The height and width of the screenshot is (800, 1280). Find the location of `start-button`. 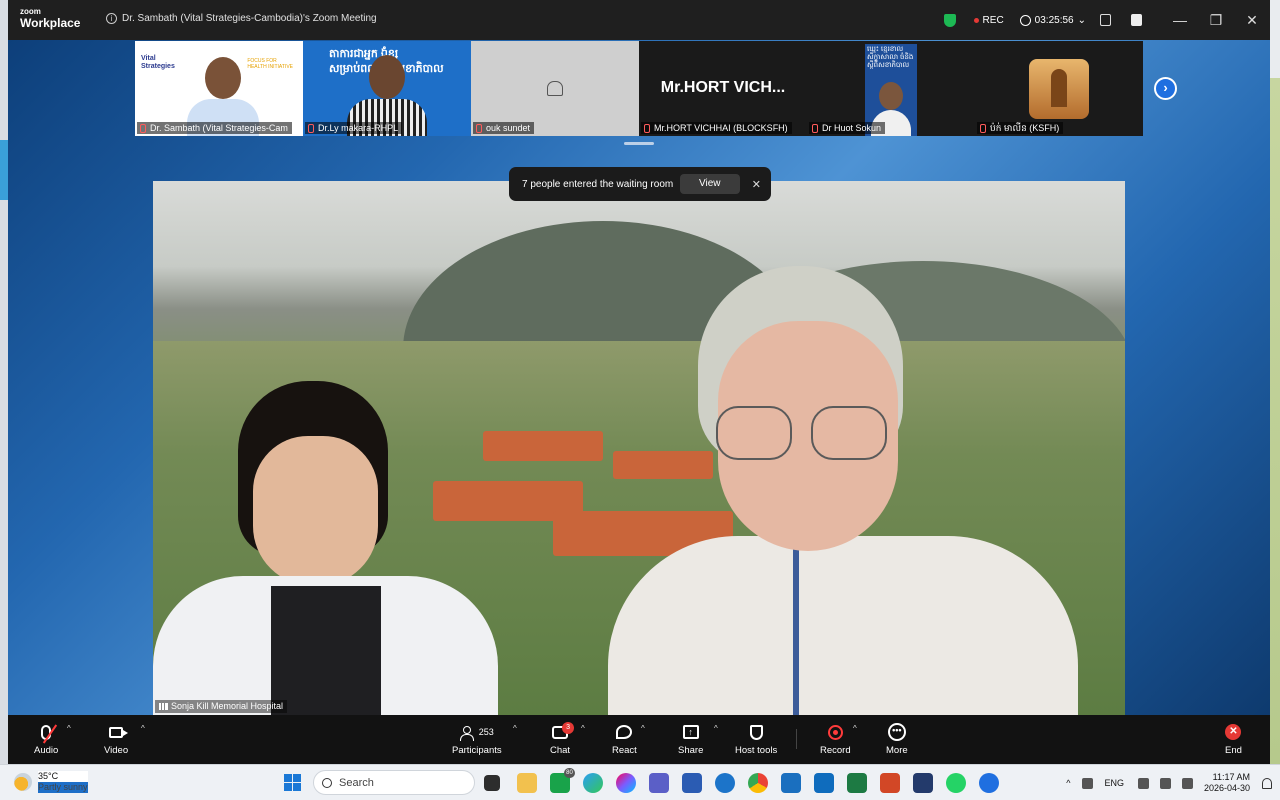

start-button is located at coordinates (292, 782).